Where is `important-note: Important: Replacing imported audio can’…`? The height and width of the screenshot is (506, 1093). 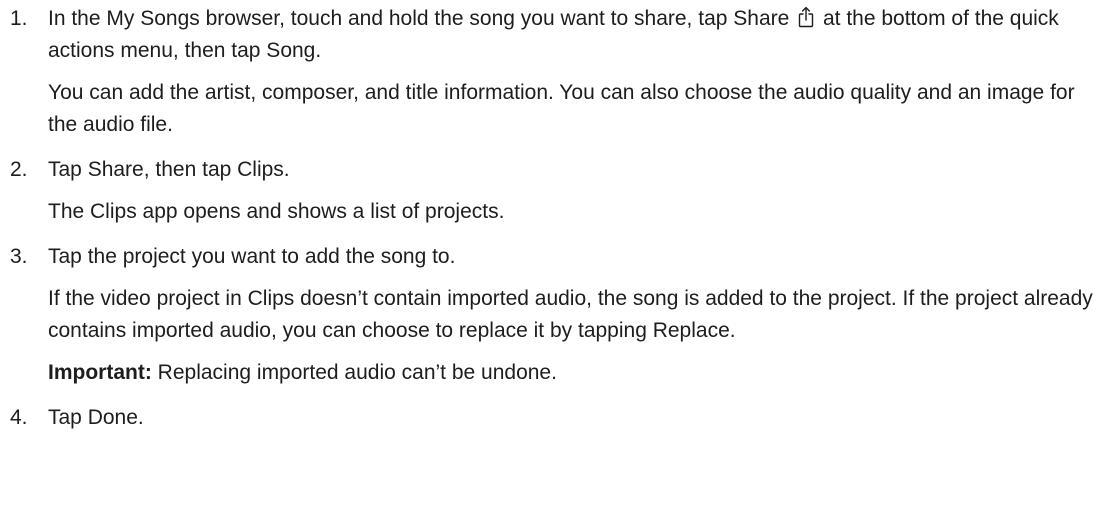
important-note: Important: Replacing imported audio can’… is located at coordinates (570, 373).